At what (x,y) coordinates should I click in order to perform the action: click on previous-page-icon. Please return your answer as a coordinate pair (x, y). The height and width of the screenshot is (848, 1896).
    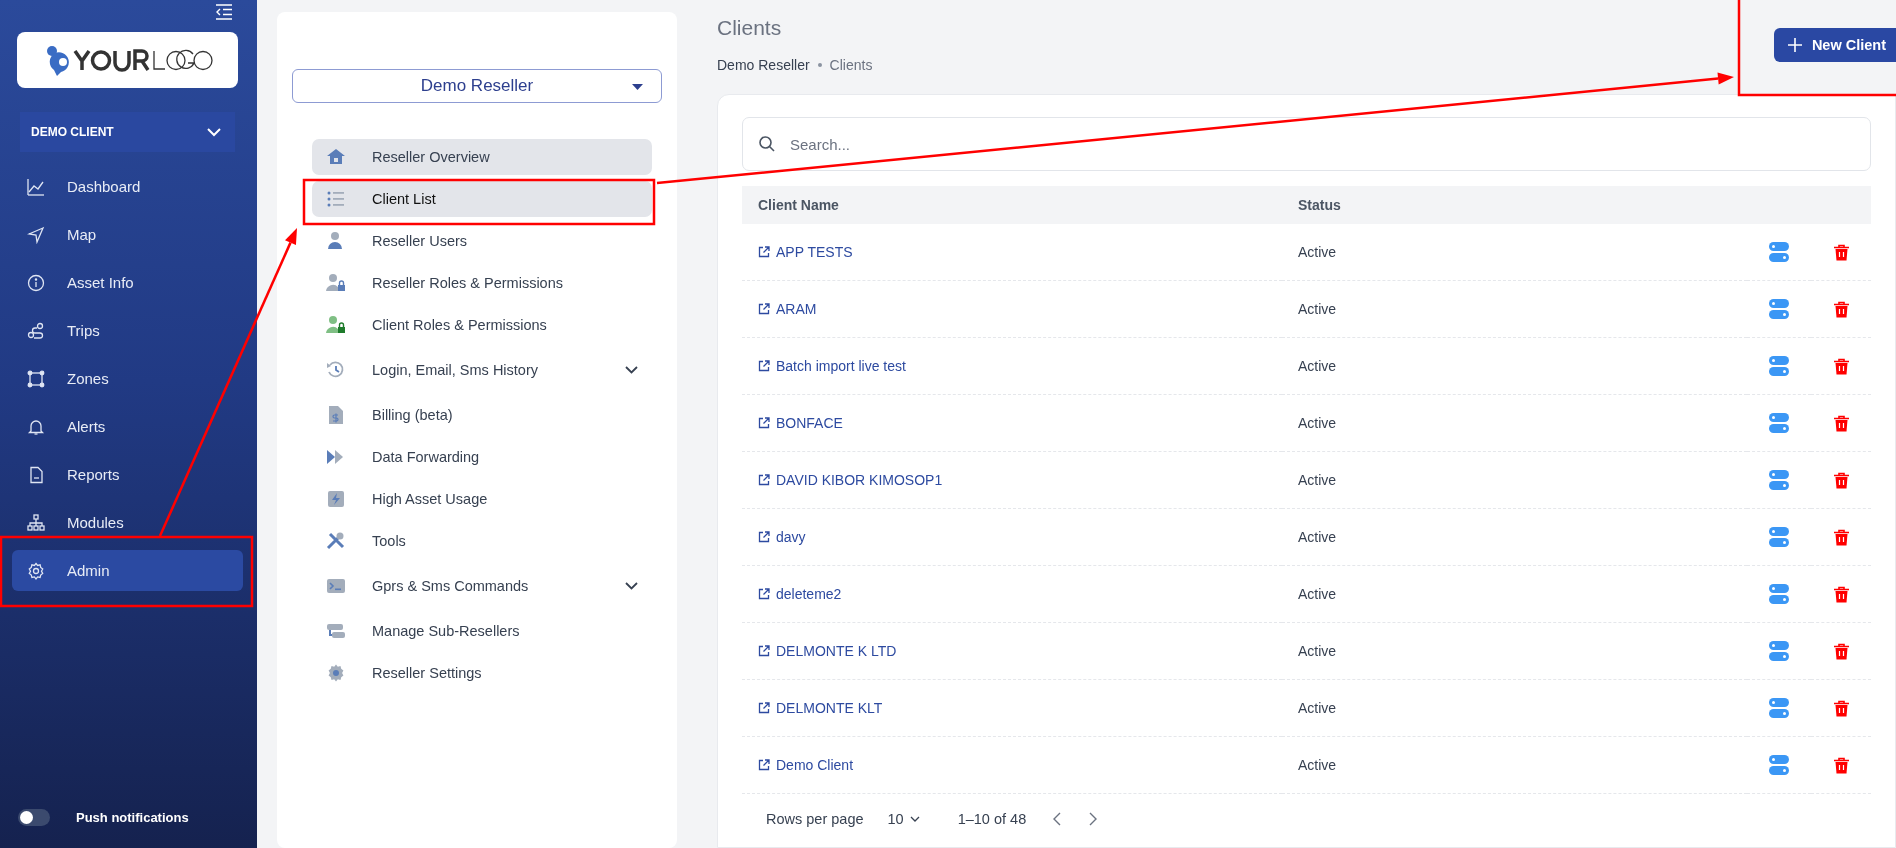
    Looking at the image, I should click on (1057, 819).